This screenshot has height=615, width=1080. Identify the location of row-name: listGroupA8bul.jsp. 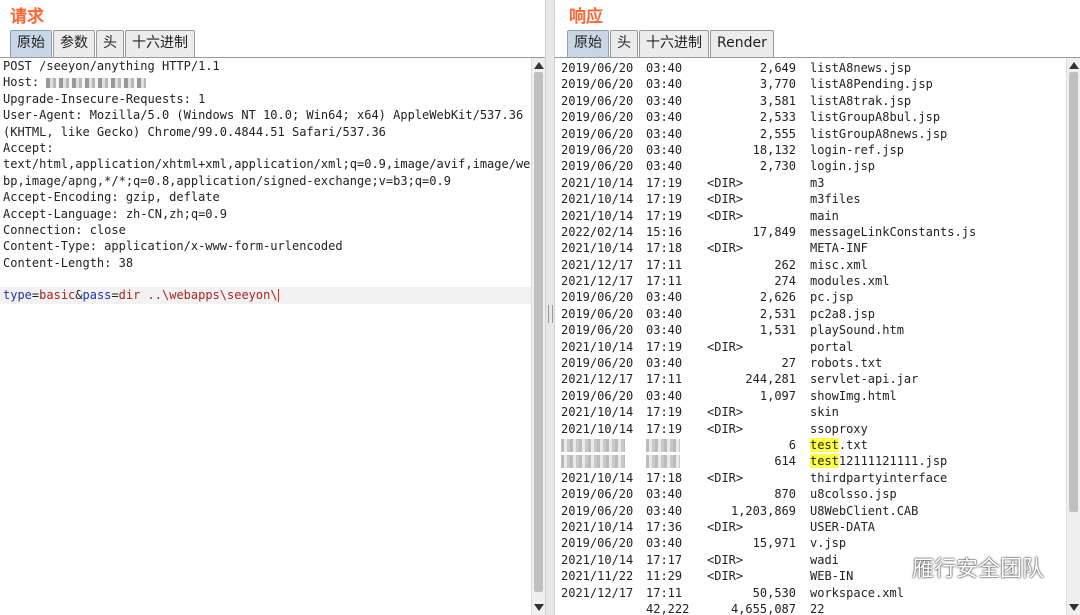
(875, 117).